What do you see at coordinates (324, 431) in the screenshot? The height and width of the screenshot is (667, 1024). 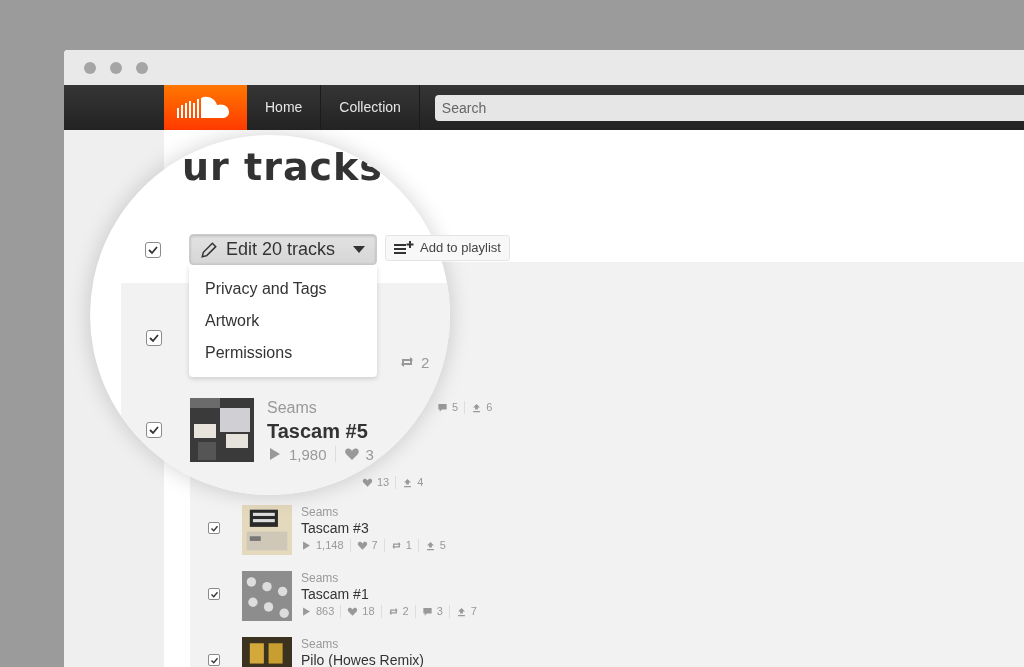 I see `track-title: Tascam #5` at bounding box center [324, 431].